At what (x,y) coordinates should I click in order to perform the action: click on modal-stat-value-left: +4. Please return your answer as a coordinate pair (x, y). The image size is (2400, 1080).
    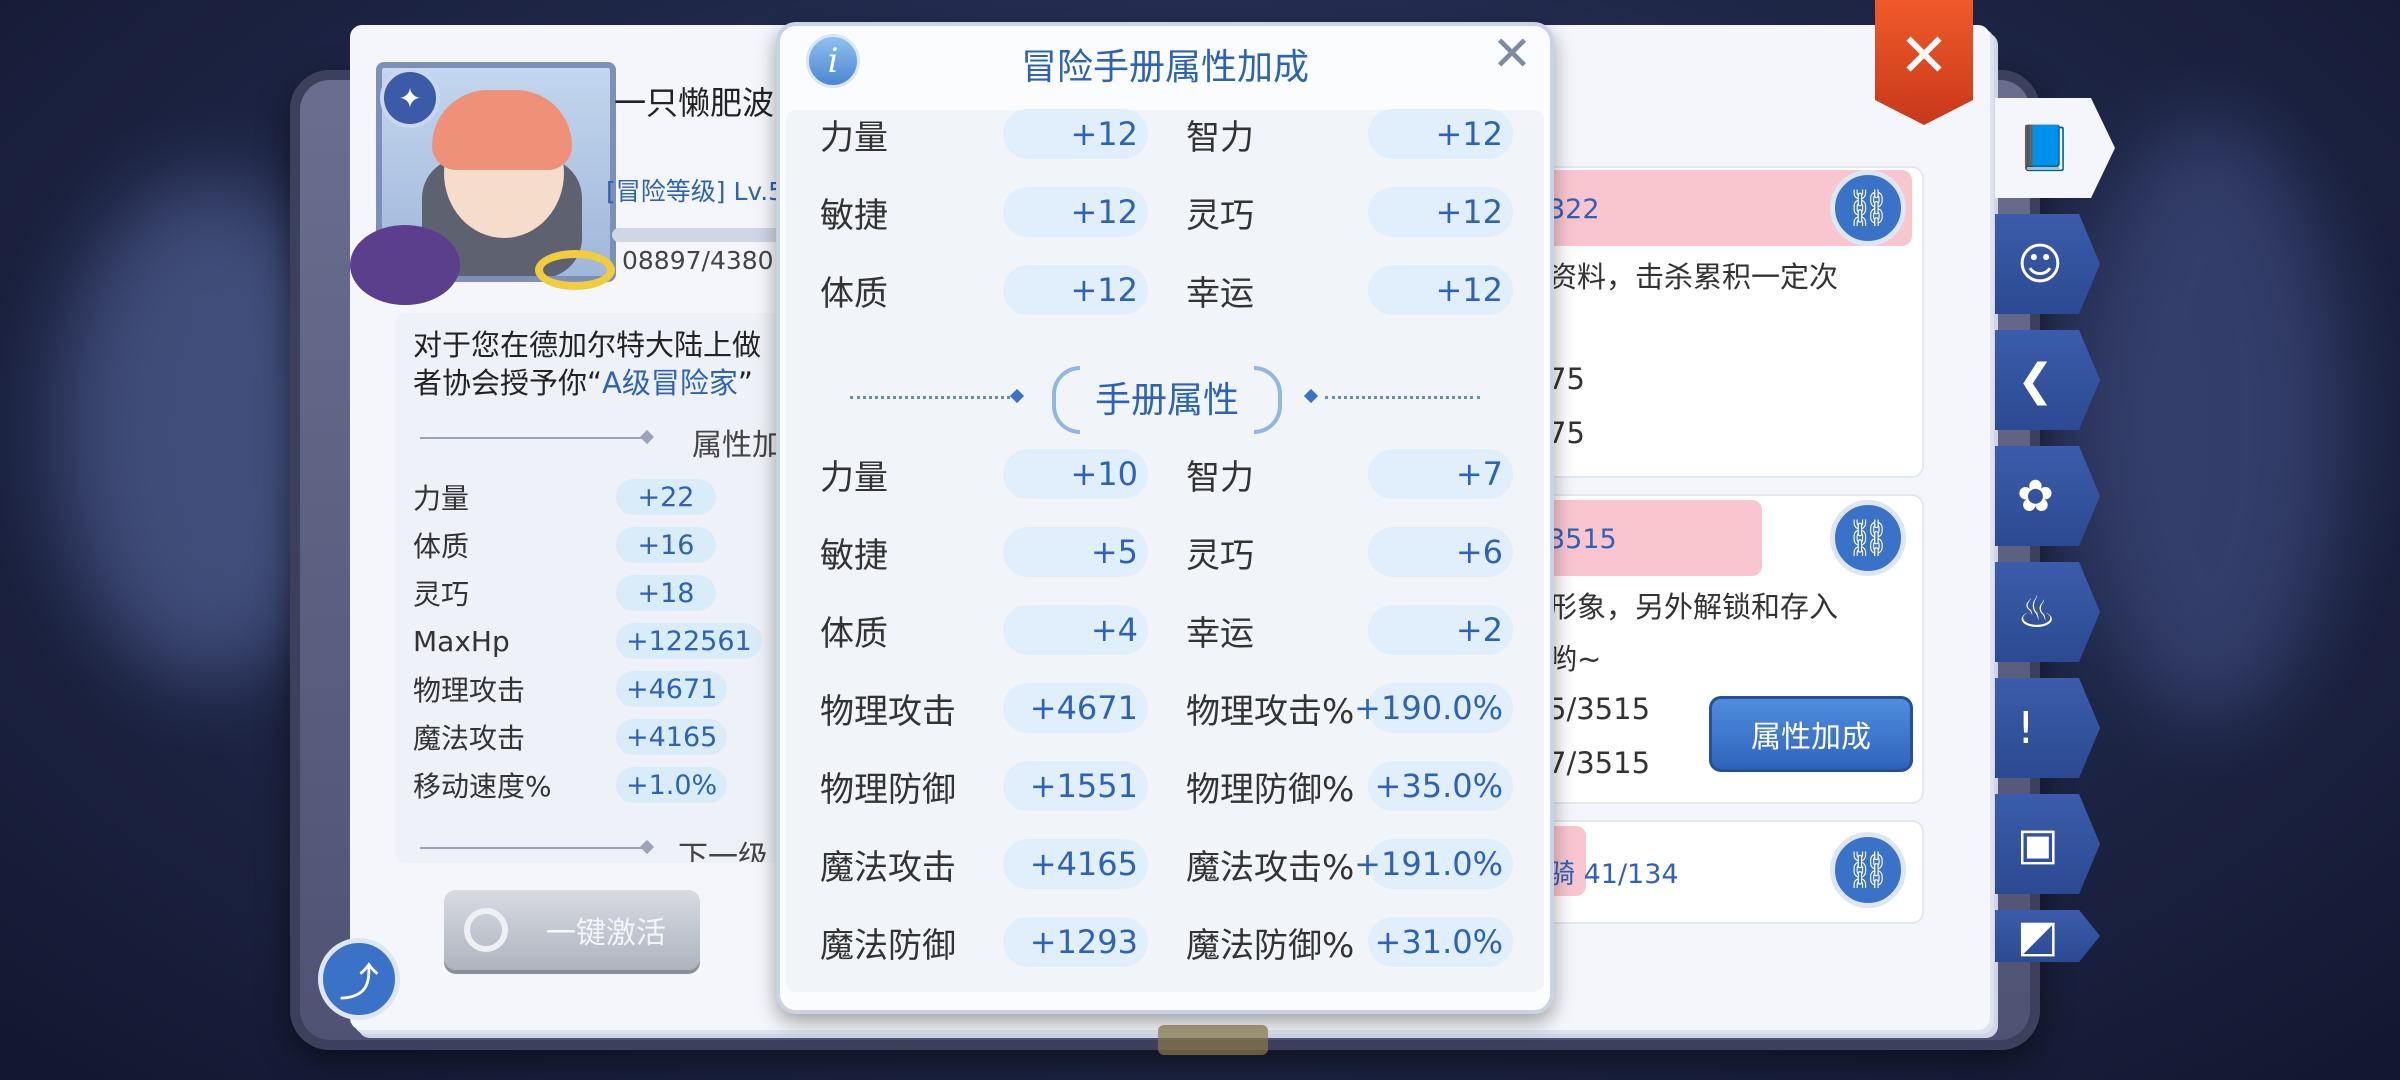
    Looking at the image, I should click on (1075, 630).